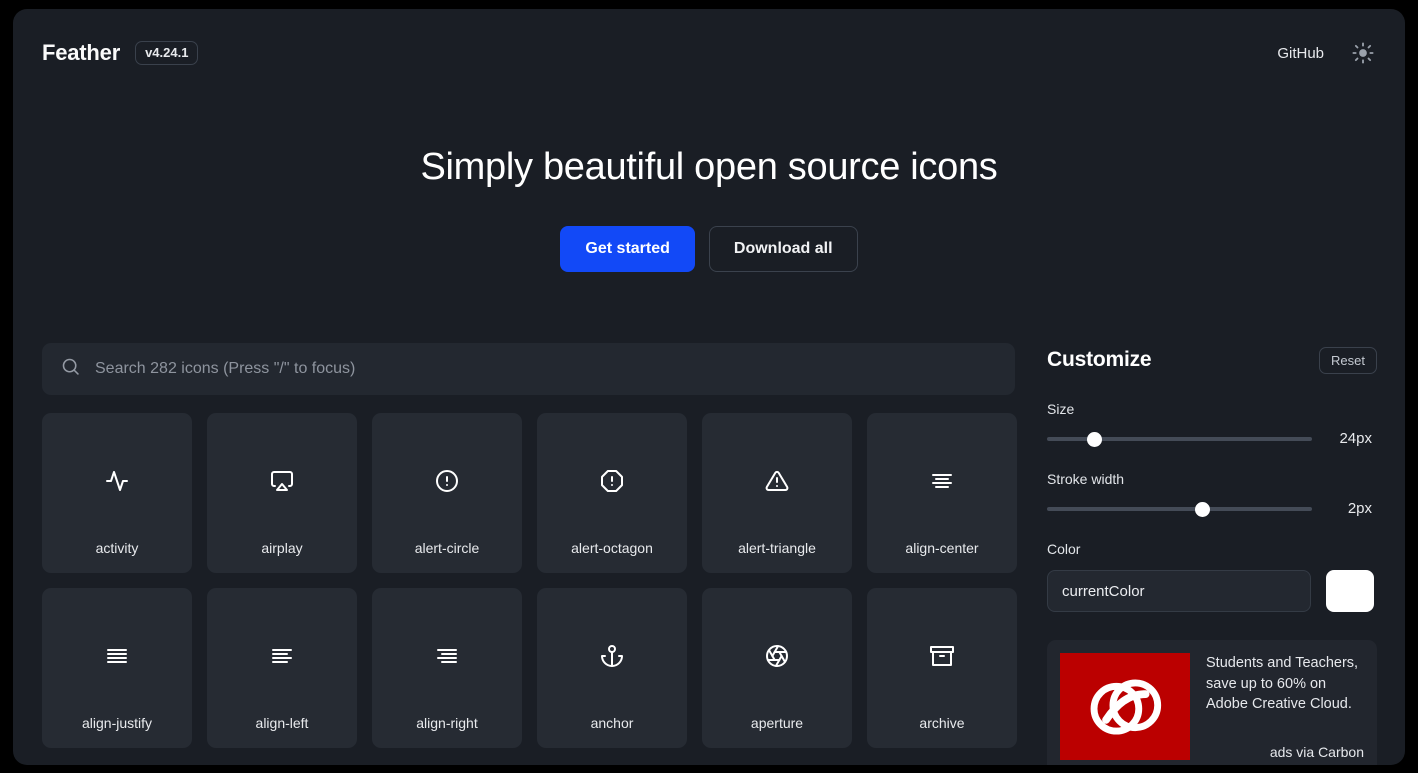 This screenshot has height=773, width=1418. I want to click on align-center-icon, so click(942, 481).